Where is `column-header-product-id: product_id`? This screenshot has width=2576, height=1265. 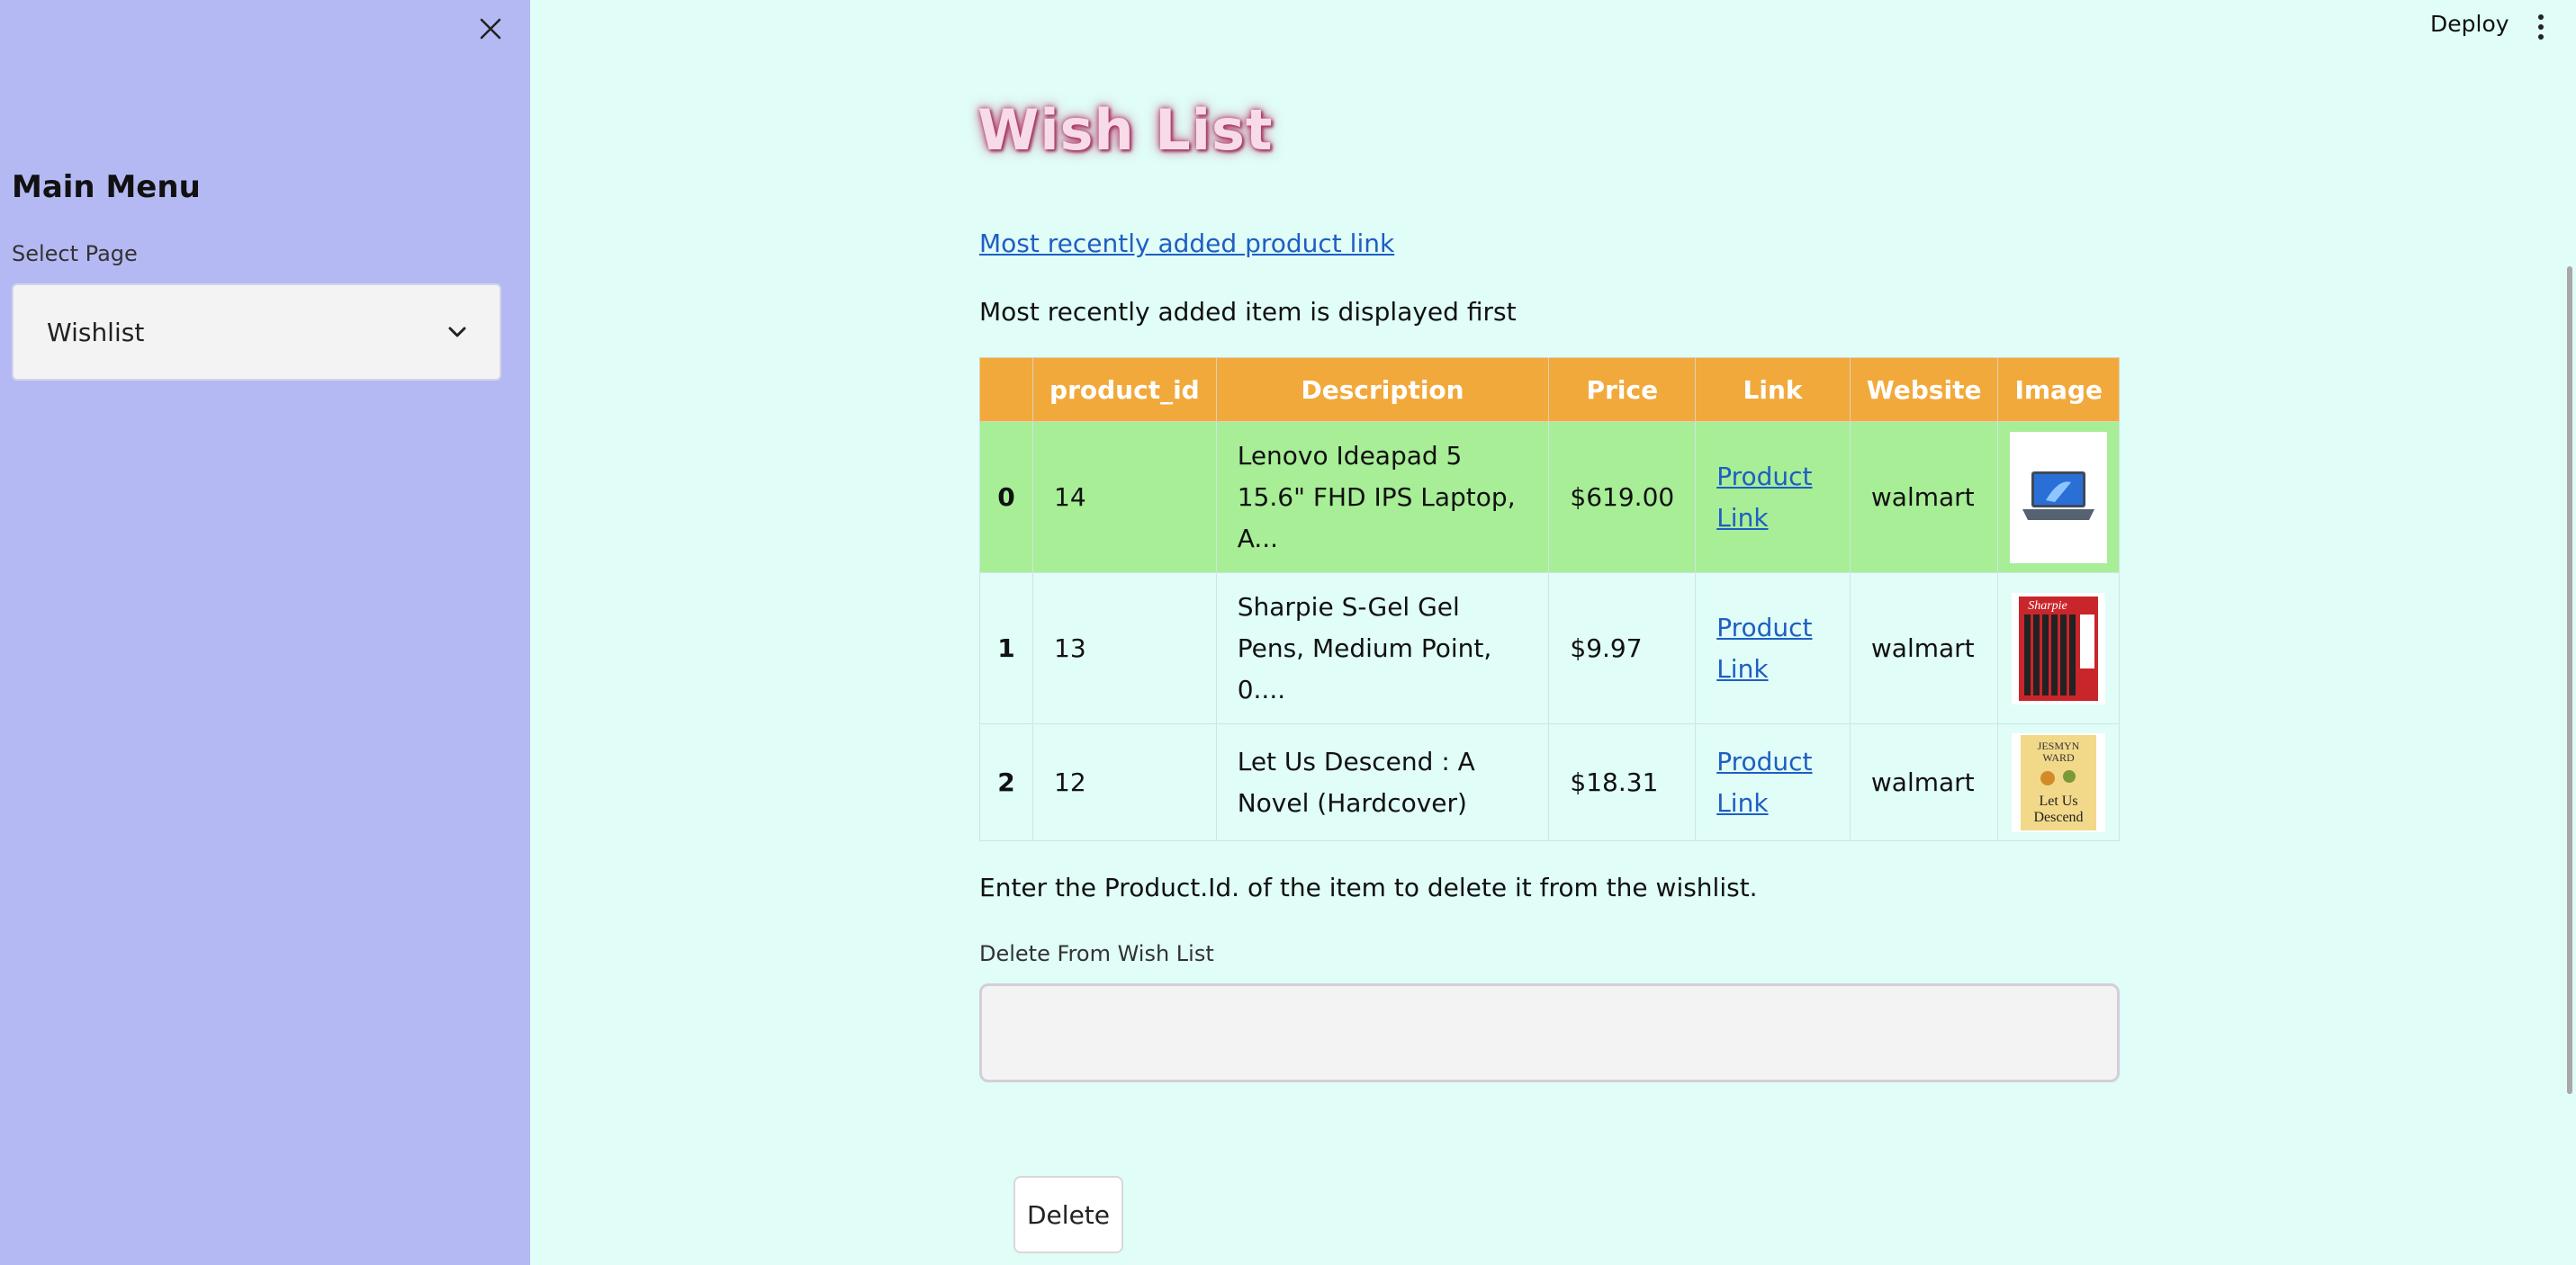
column-header-product-id: product_id is located at coordinates (1124, 390).